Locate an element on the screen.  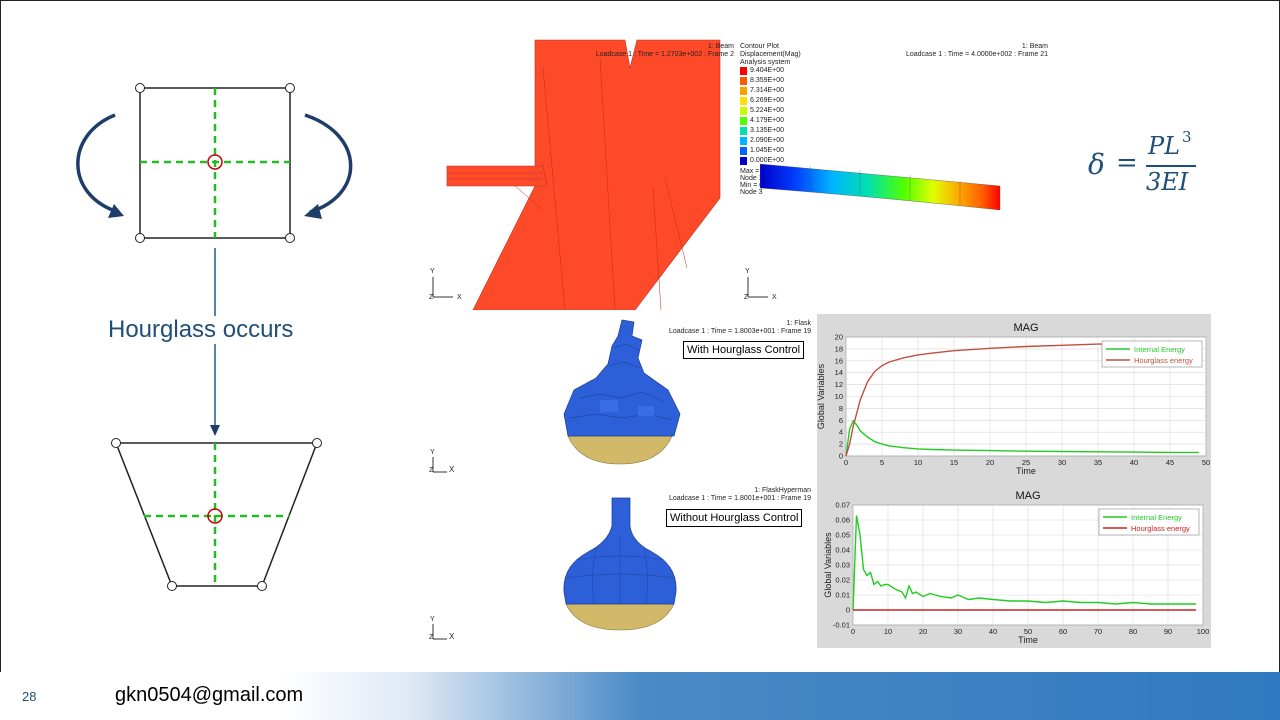
y-tick-label: 0.07 is located at coordinates (842, 505).